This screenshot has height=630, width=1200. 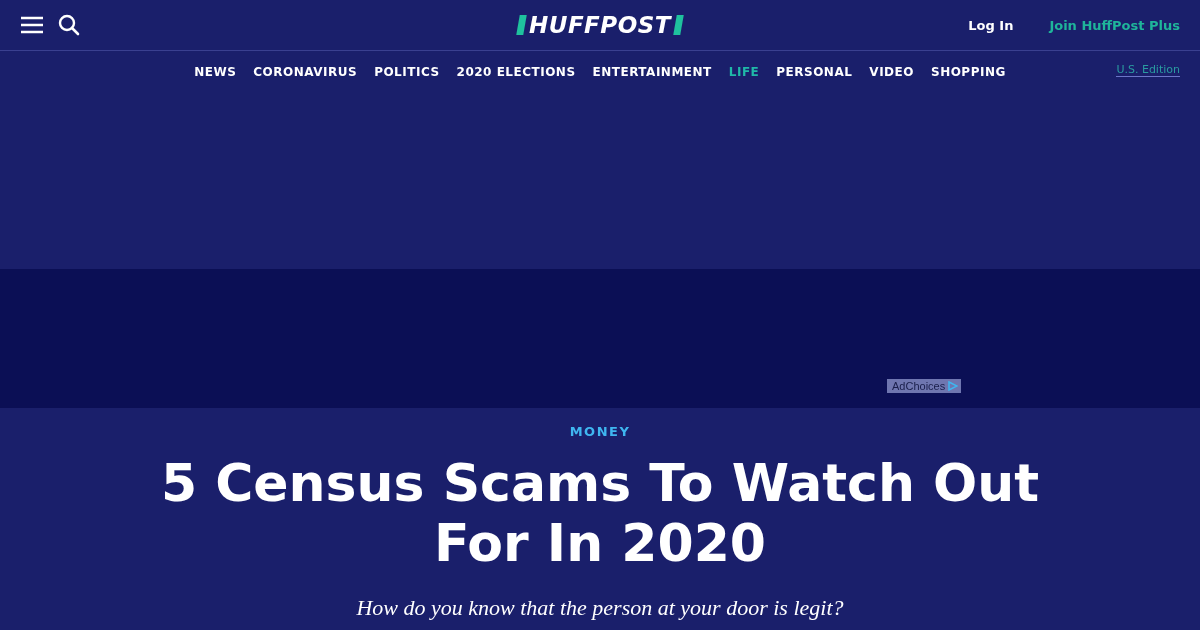 I want to click on menu-icon, so click(x=32, y=25).